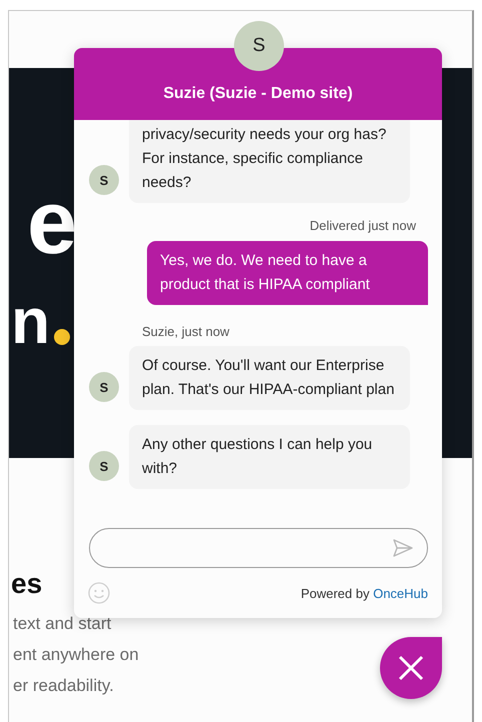 This screenshot has height=722, width=482. I want to click on oncehub-link: OnceHub, so click(400, 593).